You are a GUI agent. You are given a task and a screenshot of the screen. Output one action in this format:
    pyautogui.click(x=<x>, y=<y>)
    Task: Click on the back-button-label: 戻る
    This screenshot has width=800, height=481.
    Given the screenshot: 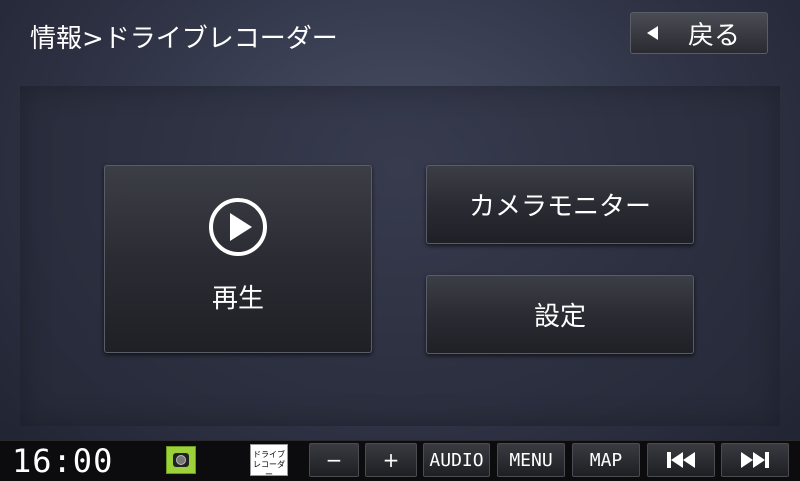 What is the action you would take?
    pyautogui.click(x=714, y=35)
    